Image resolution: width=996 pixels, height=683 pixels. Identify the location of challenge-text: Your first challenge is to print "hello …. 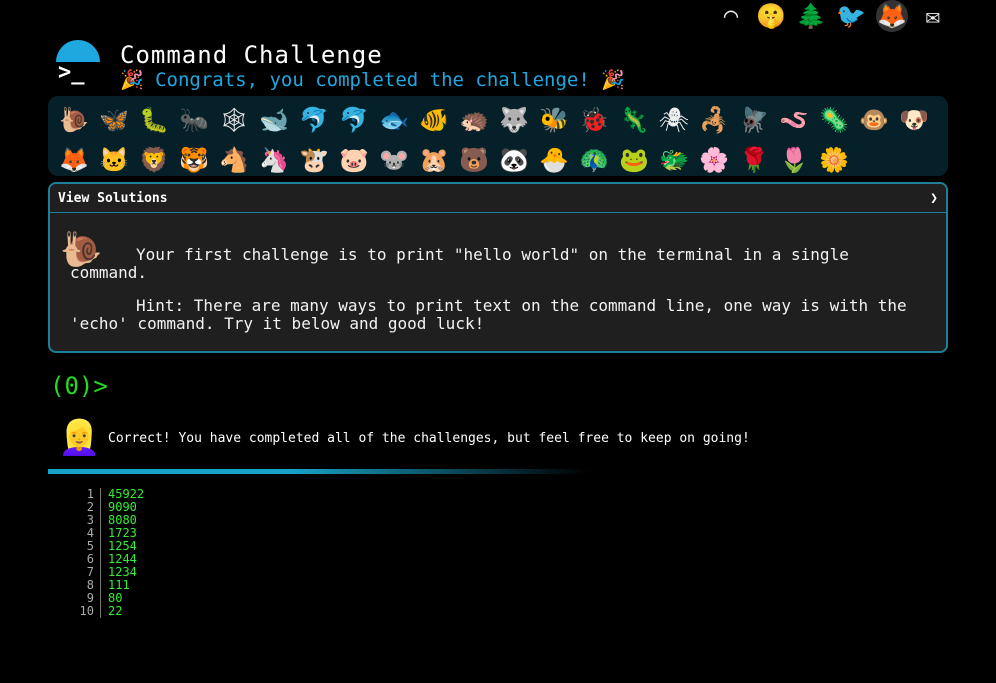
(459, 263).